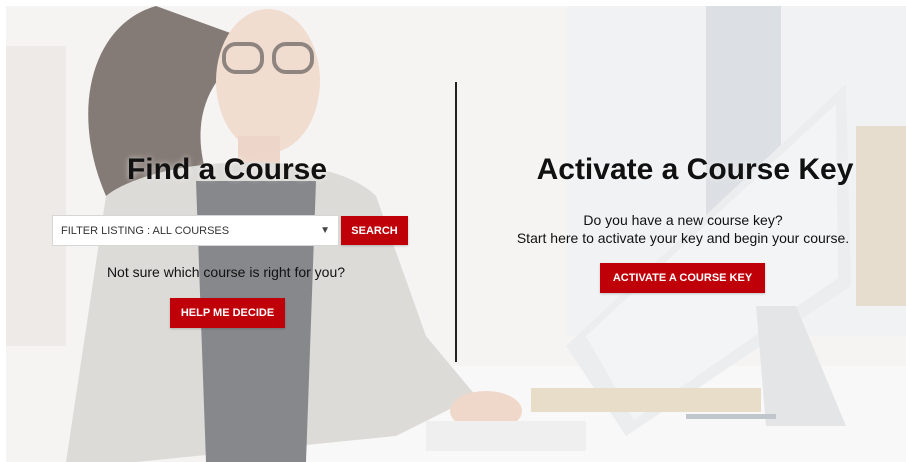  Describe the element at coordinates (456, 222) in the screenshot. I see `section-divider` at that location.